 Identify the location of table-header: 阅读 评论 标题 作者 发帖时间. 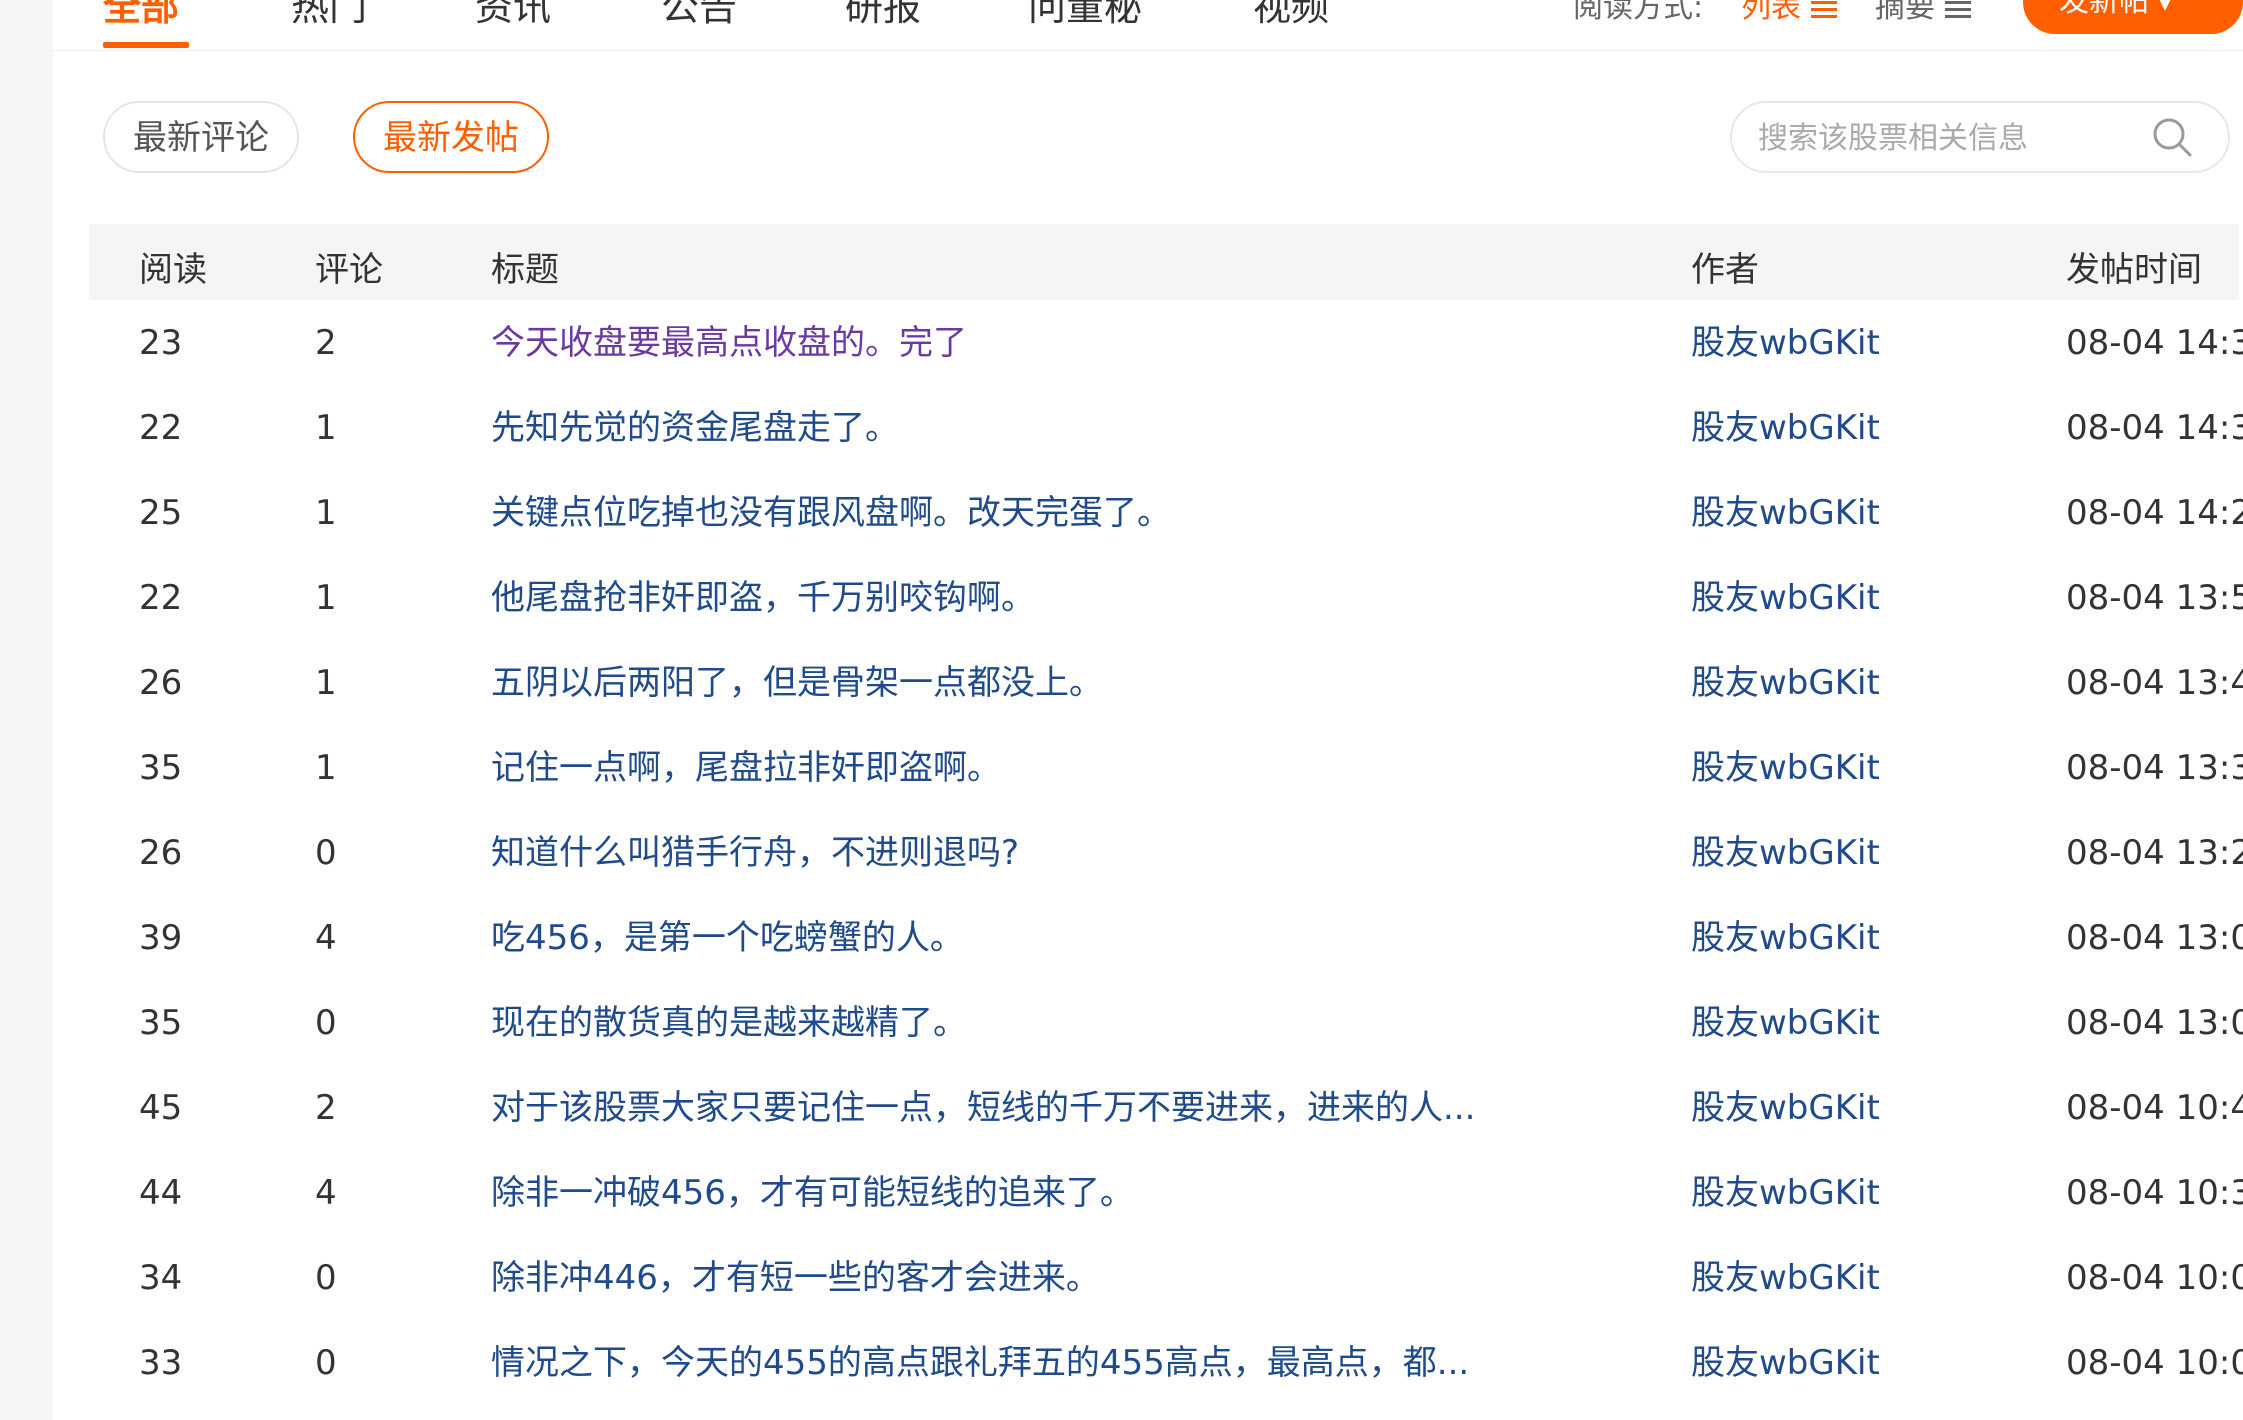
(1164, 262).